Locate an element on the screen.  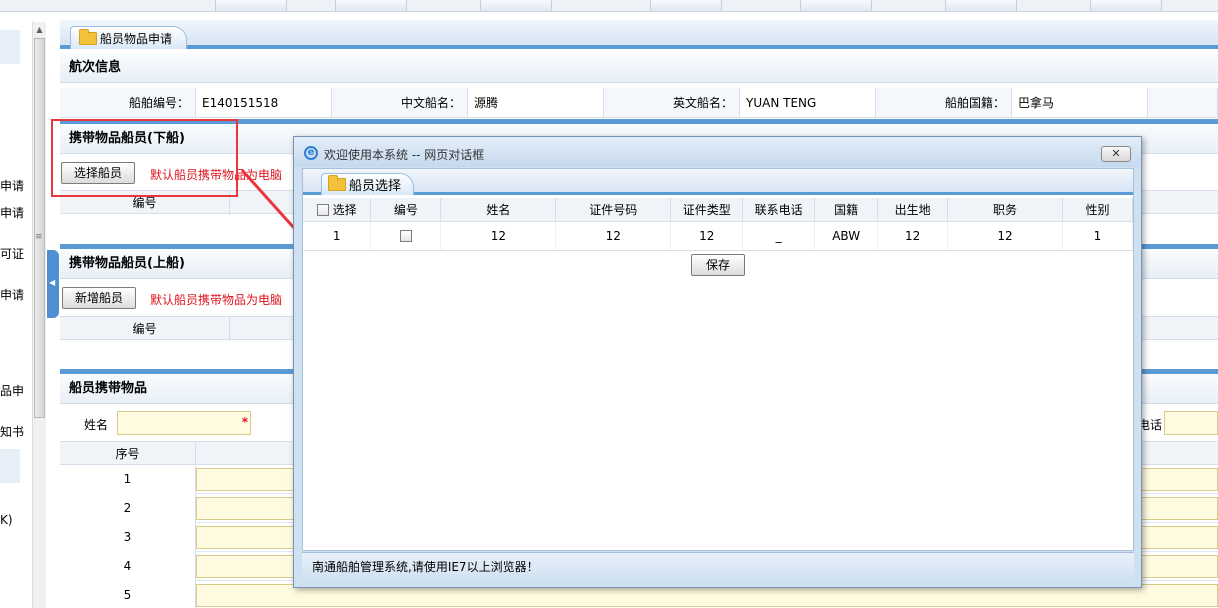
sidebar-item: K) is located at coordinates (6, 520).